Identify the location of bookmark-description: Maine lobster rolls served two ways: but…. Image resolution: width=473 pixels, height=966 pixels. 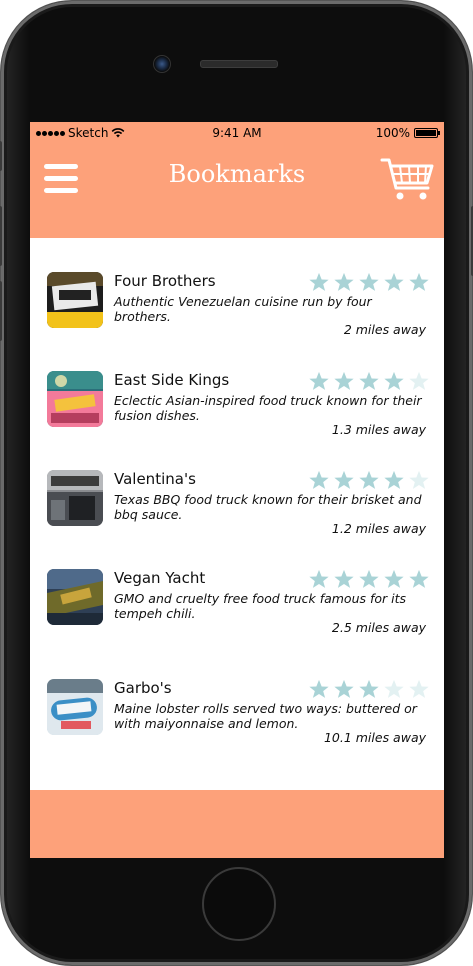
(265, 716).